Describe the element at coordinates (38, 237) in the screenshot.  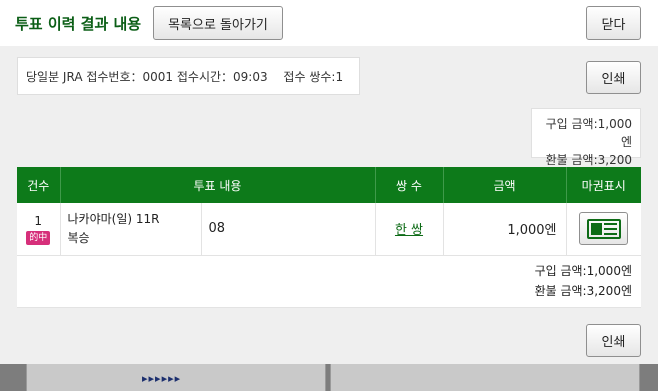
I see `hit-badge: 的中` at that location.